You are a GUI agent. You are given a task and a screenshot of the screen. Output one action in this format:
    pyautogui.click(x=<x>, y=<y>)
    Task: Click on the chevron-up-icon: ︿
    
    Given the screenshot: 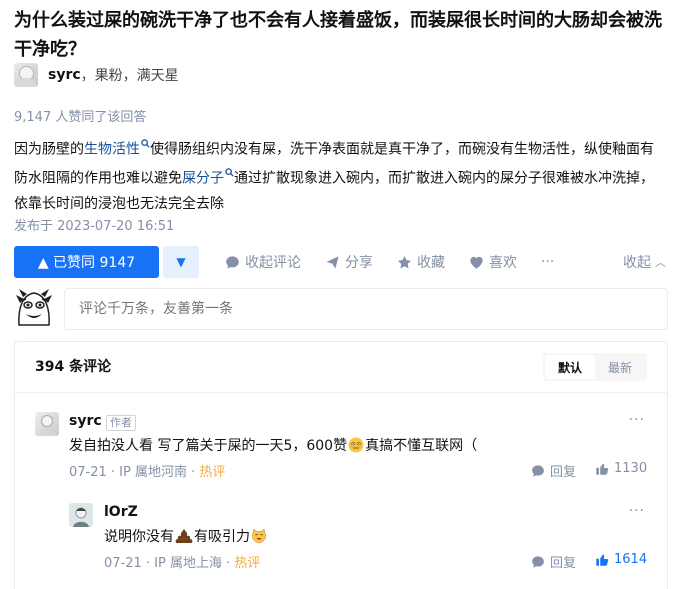 What is the action you would take?
    pyautogui.click(x=660, y=262)
    